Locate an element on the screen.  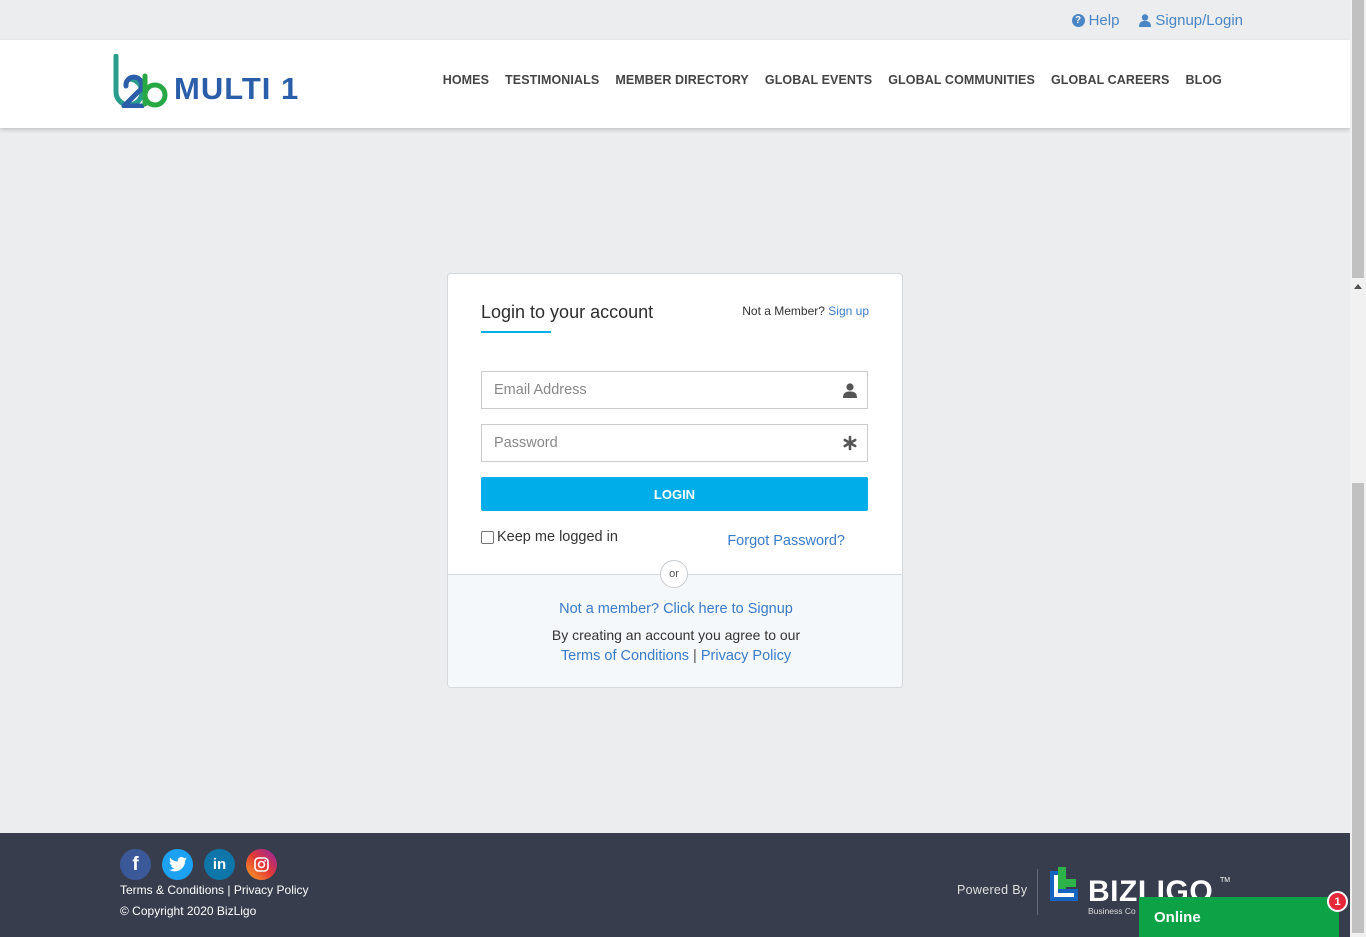
terms-row: Terms of Conditions | Privacy Policy is located at coordinates (675, 656).